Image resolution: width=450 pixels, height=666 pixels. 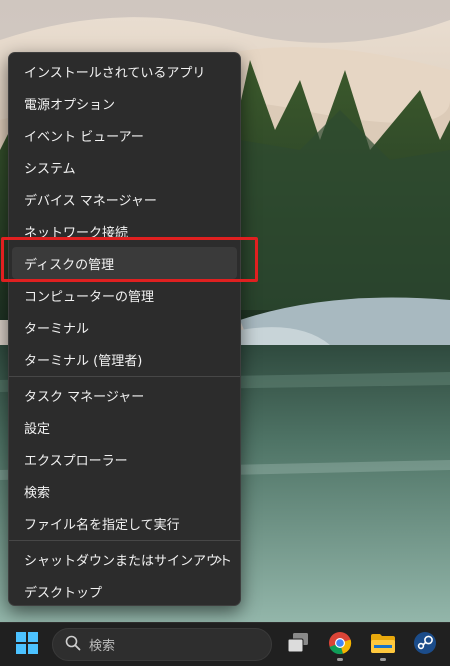 I want to click on menu-item-label: ターミナル (管理者), so click(x=83, y=361).